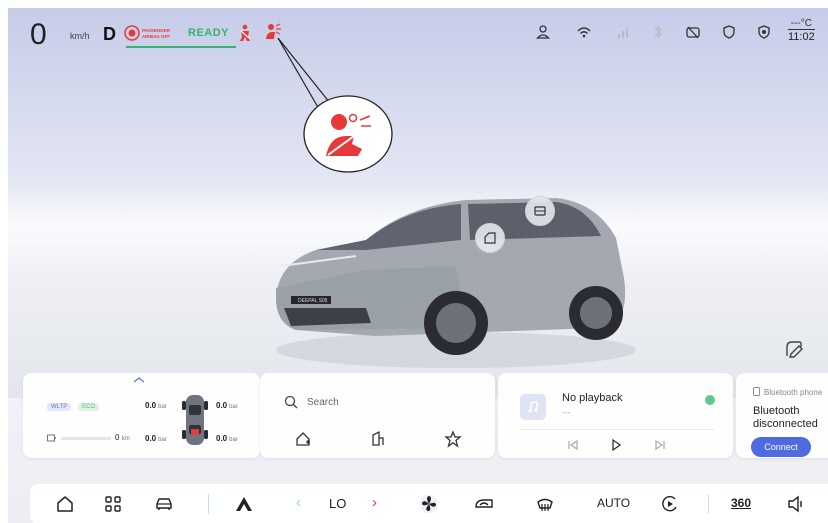 The image size is (828, 523). I want to click on phone-icon, so click(756, 391).